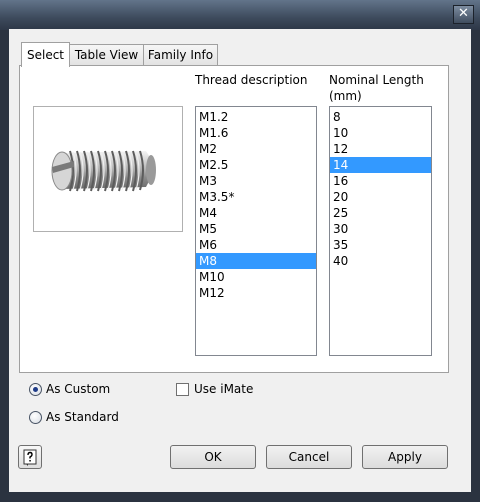  I want to click on list-item-selected: 14, so click(380, 165).